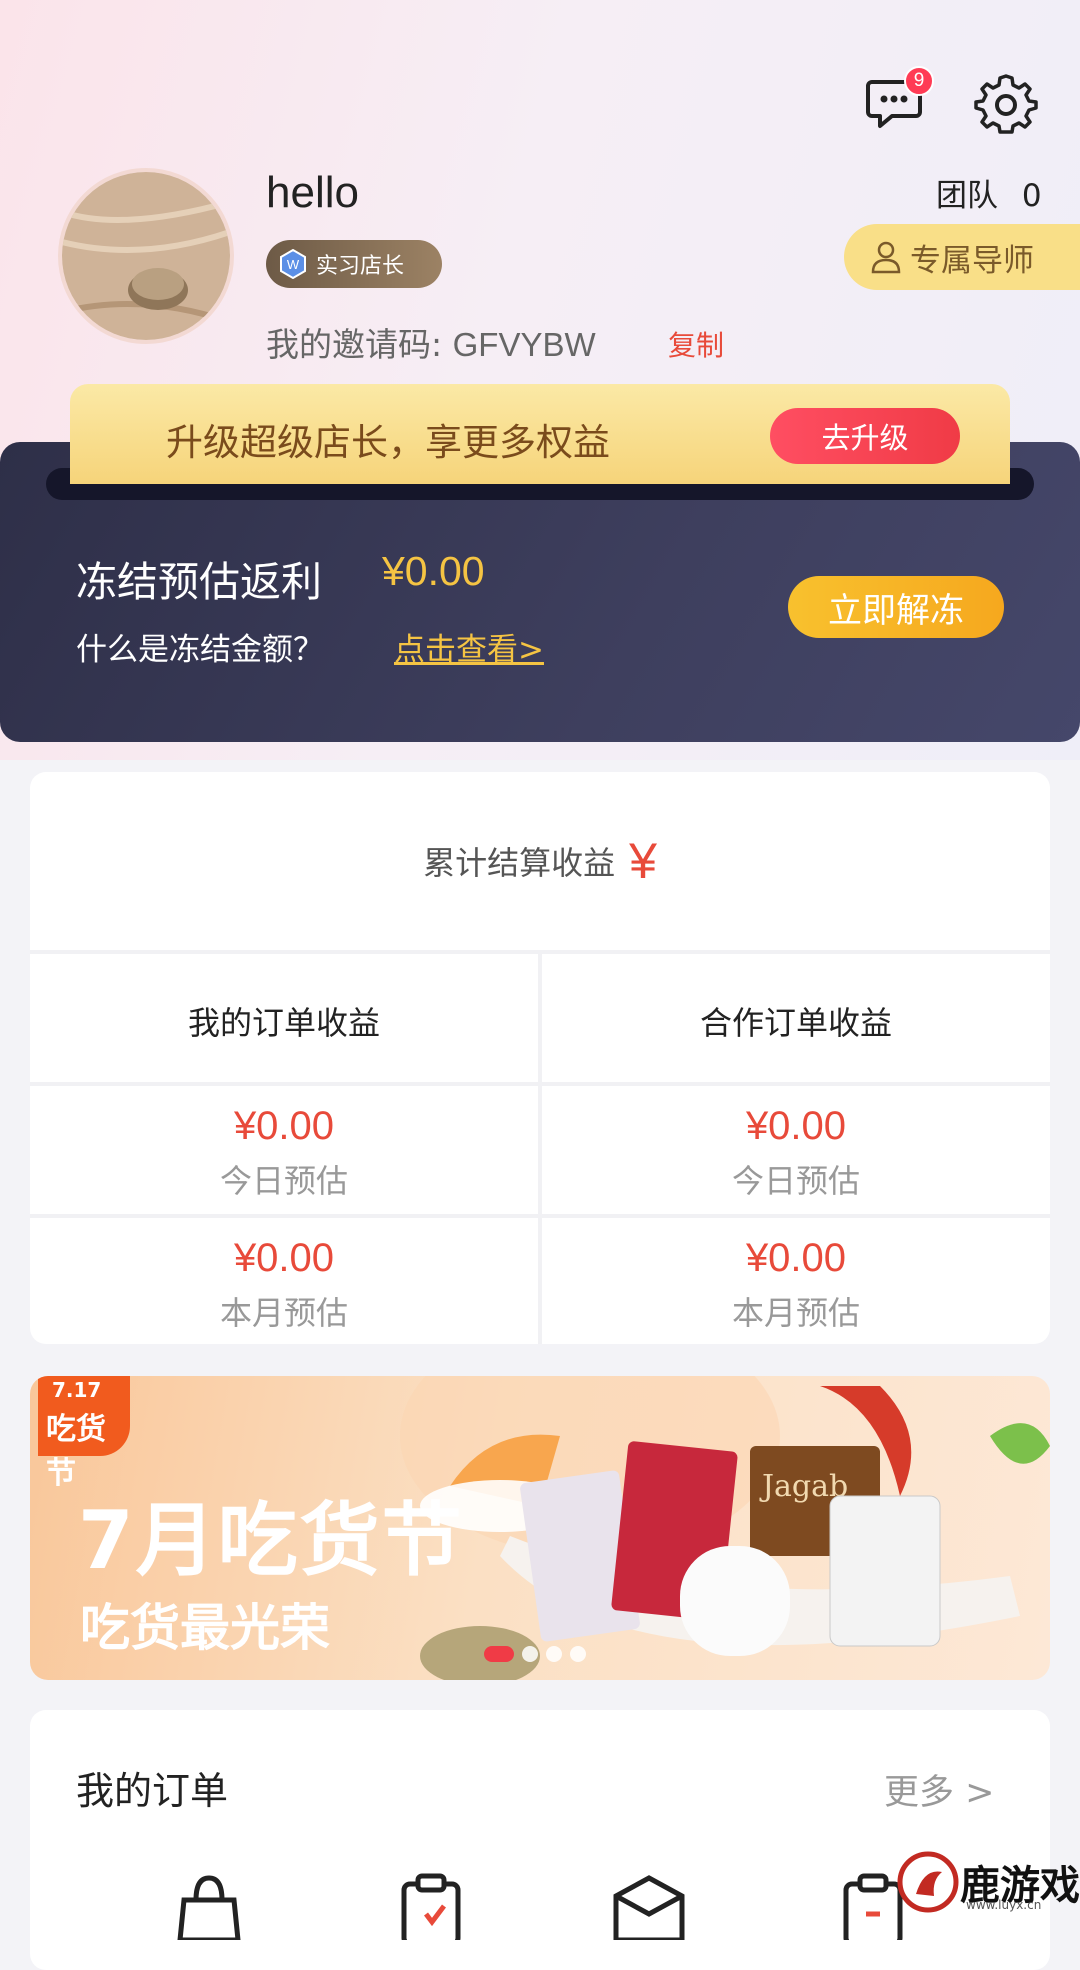  I want to click on my-month-amount: ¥0.00, so click(284, 1258).